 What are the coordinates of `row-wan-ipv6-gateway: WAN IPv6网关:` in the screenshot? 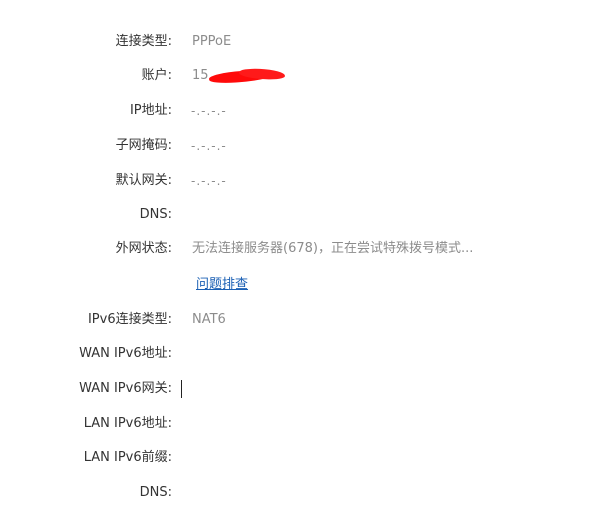 It's located at (297, 396).